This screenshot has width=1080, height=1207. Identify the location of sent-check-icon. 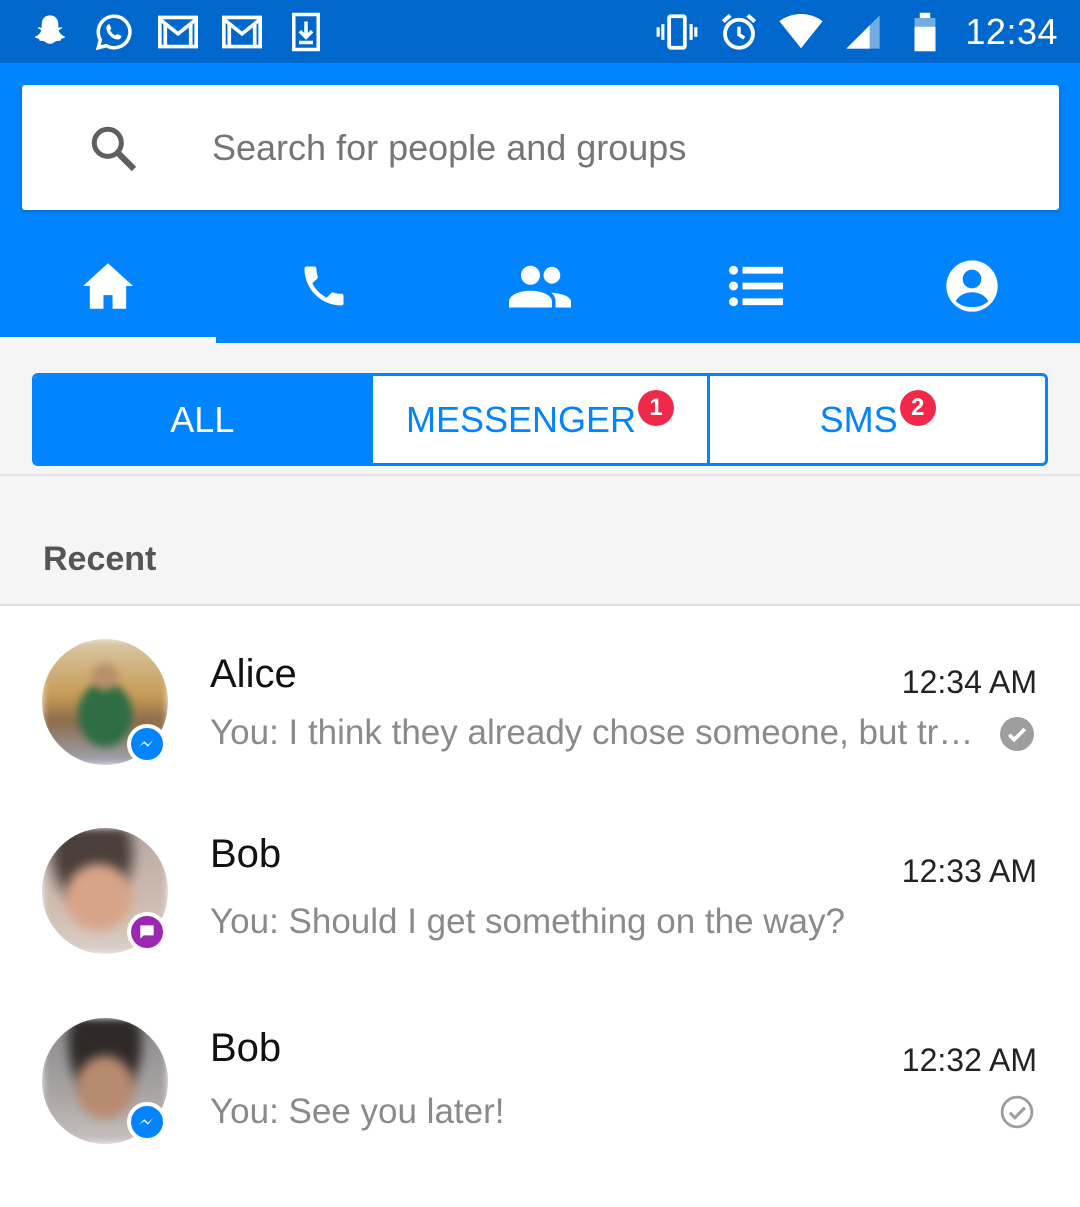
(1017, 1112).